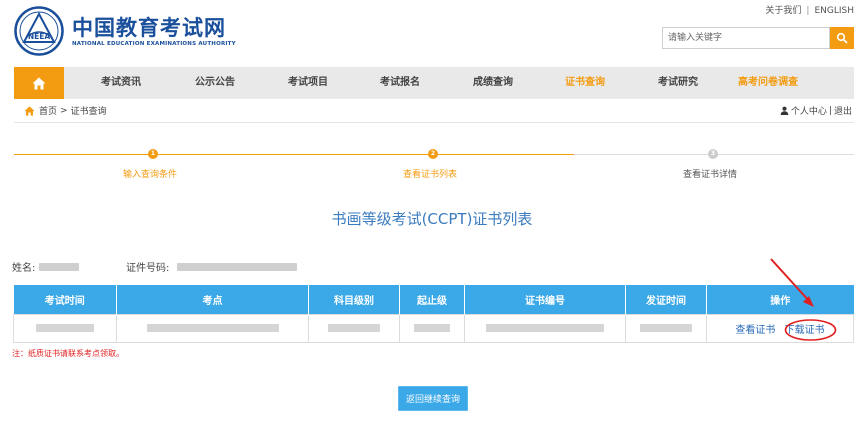 The height and width of the screenshot is (424, 864). What do you see at coordinates (585, 83) in the screenshot?
I see `nav-item-certificates: 证书查询` at bounding box center [585, 83].